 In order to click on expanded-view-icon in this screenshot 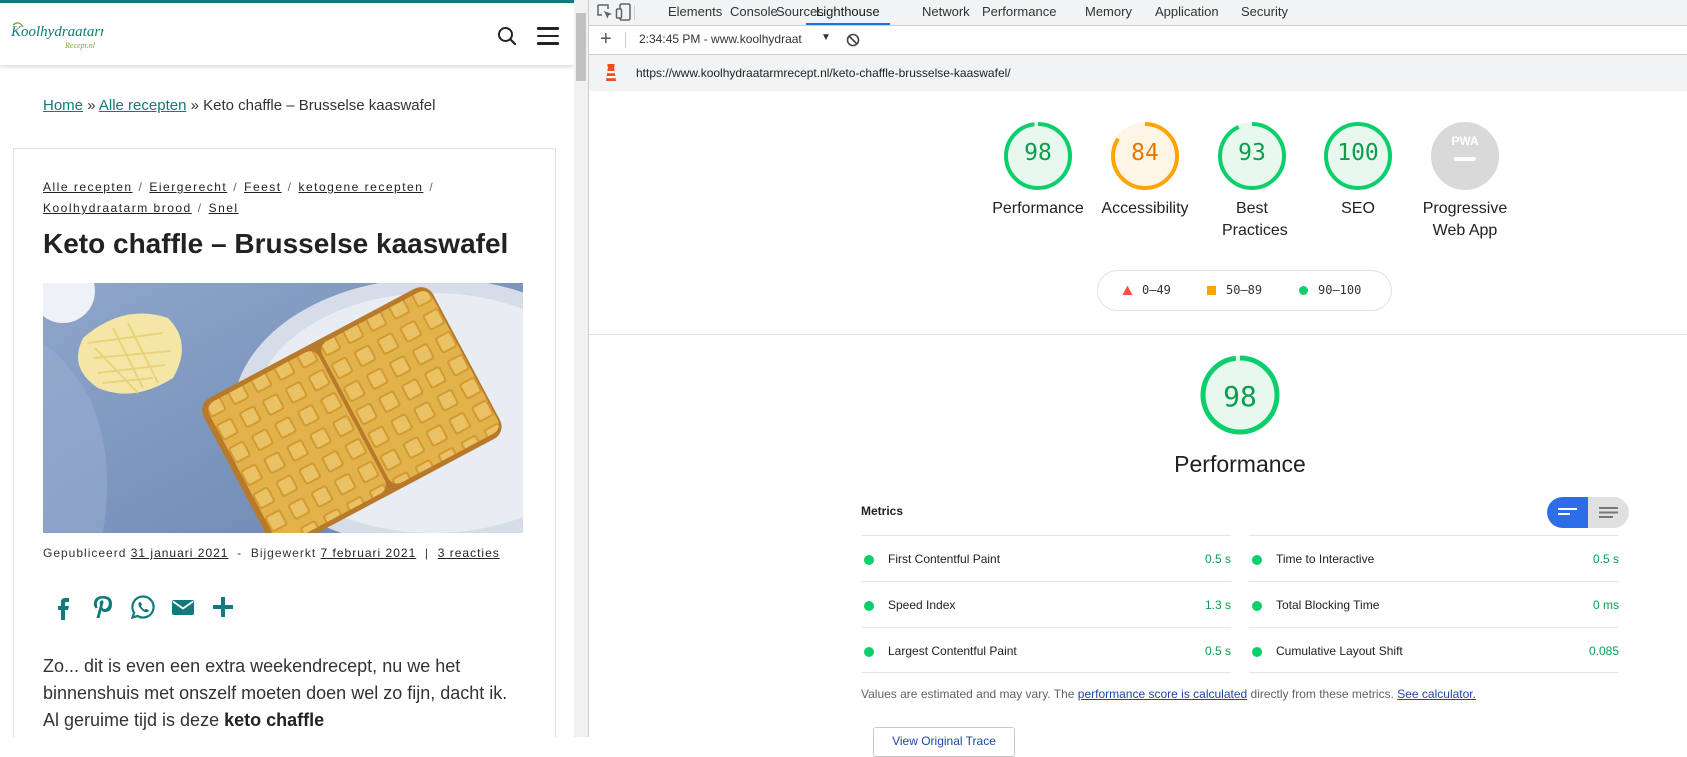, I will do `click(1567, 512)`.